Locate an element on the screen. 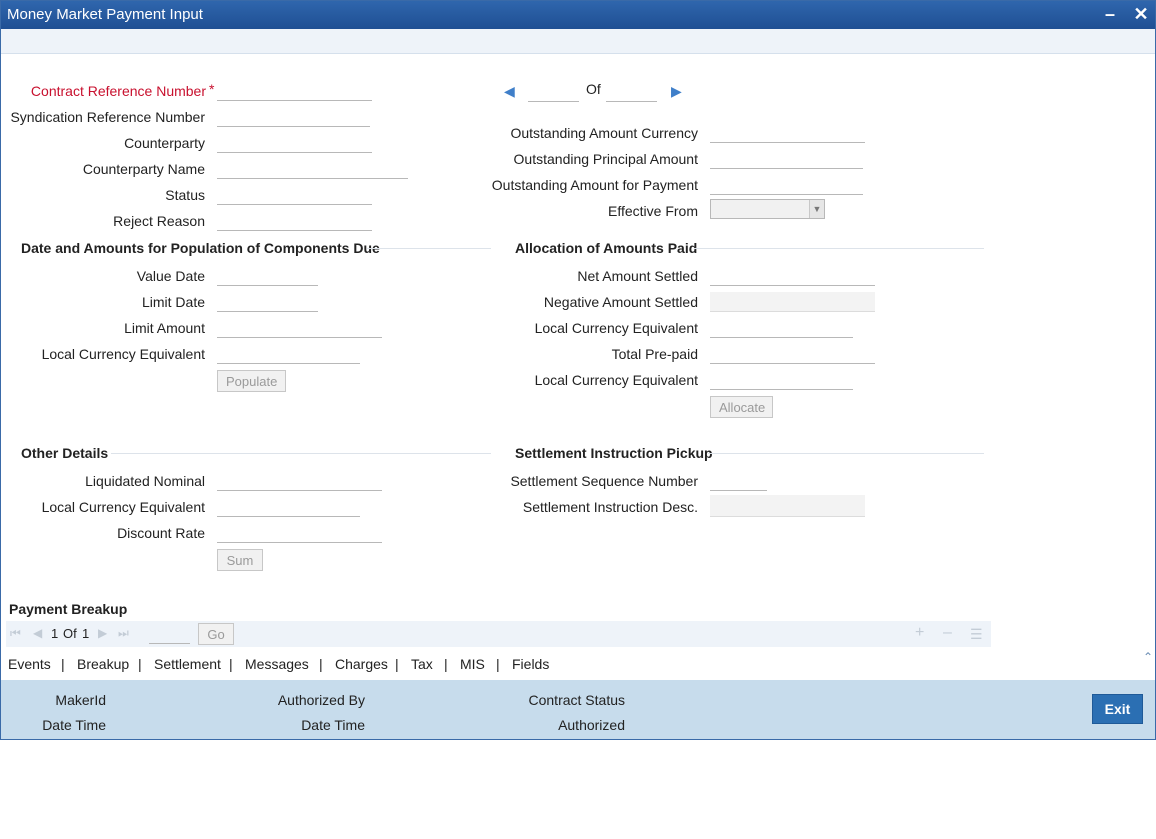  total-prepaid-input is located at coordinates (792, 354).